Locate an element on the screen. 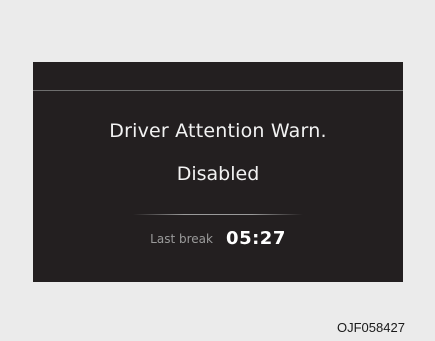 Image resolution: width=435 pixels, height=341 pixels. last-break-row: Last break 05:27 is located at coordinates (218, 238).